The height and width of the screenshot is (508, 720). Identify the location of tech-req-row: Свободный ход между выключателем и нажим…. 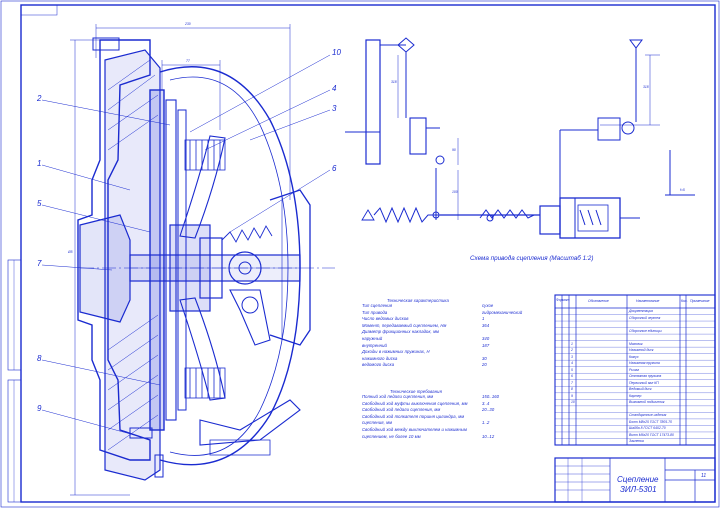
(449, 430).